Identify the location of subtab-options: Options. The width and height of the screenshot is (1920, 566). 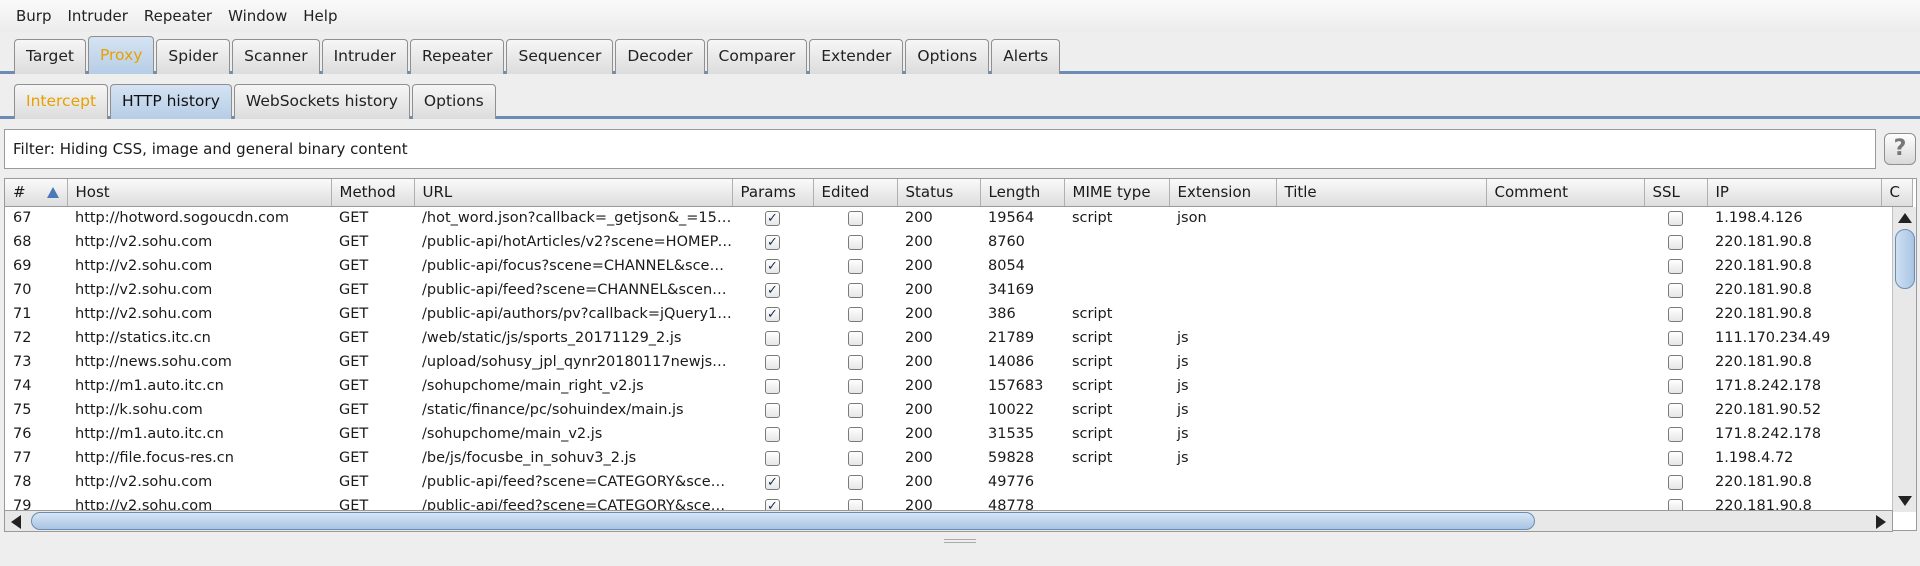
(453, 101).